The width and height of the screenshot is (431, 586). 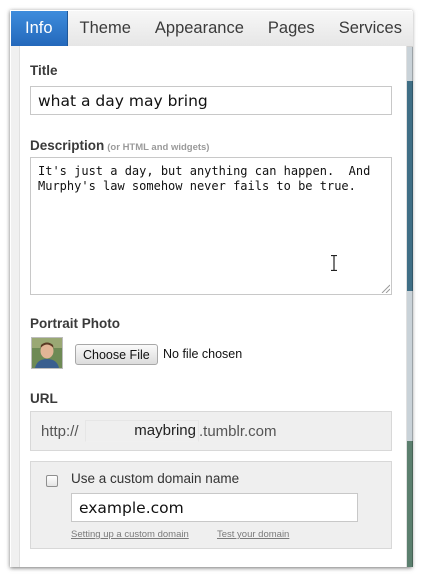 I want to click on title-label: Title, so click(x=44, y=70).